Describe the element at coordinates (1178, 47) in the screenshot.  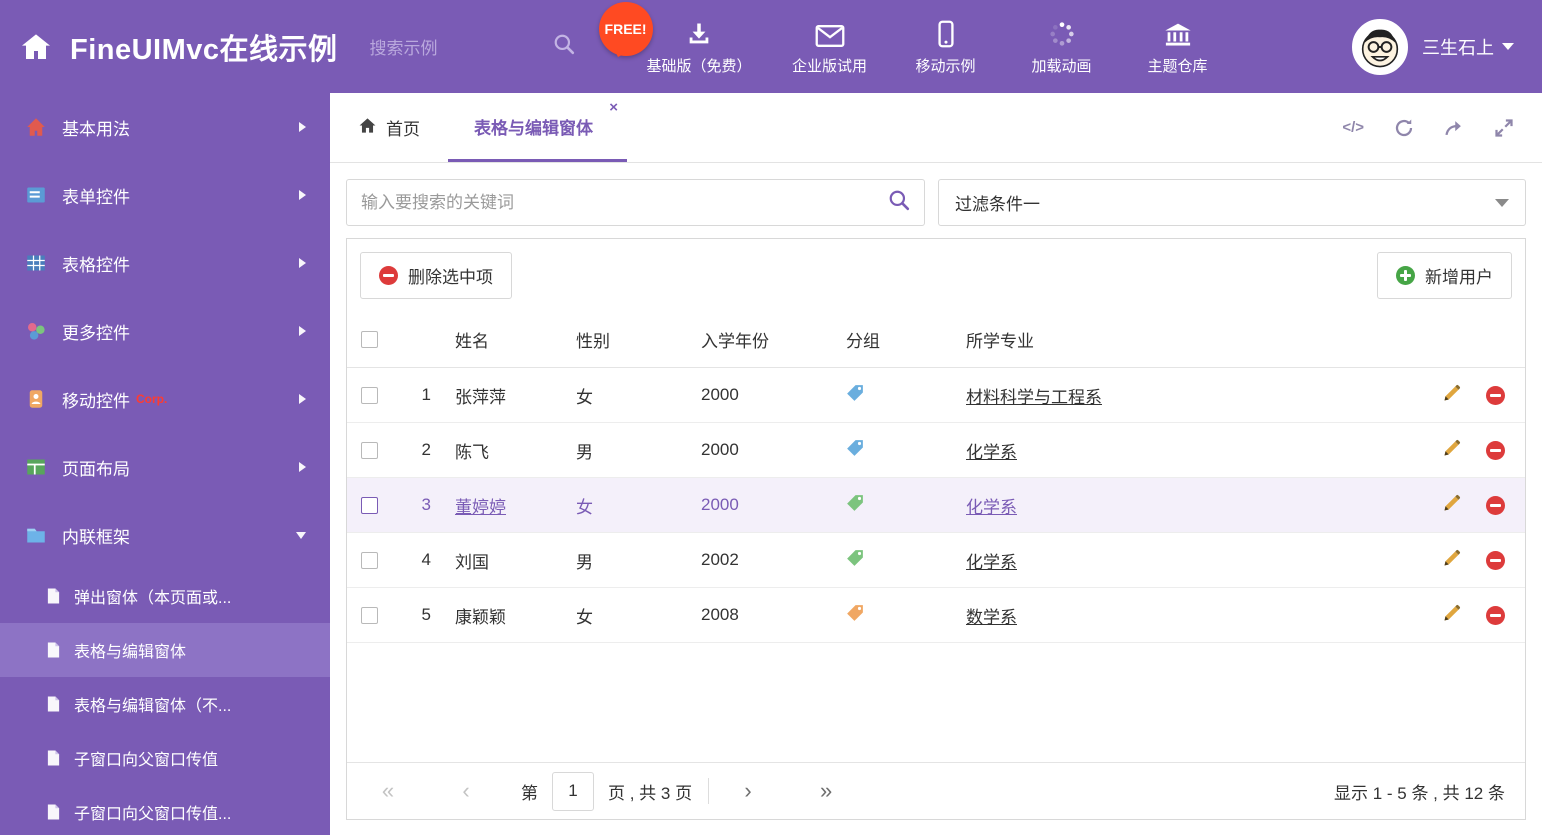
I see `nav-item-theme-store: 主题仓库` at that location.